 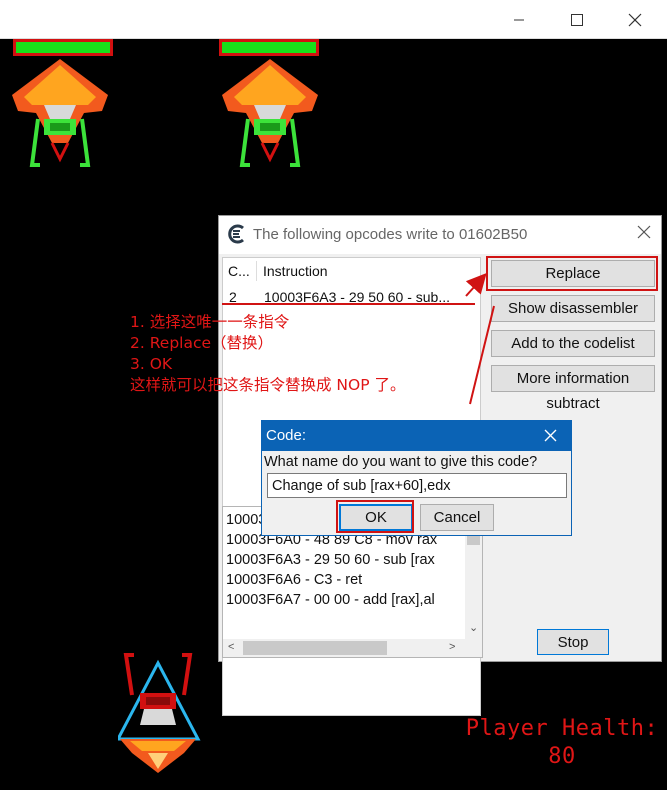 I want to click on arrow-to-ok, so click(x=482, y=355).